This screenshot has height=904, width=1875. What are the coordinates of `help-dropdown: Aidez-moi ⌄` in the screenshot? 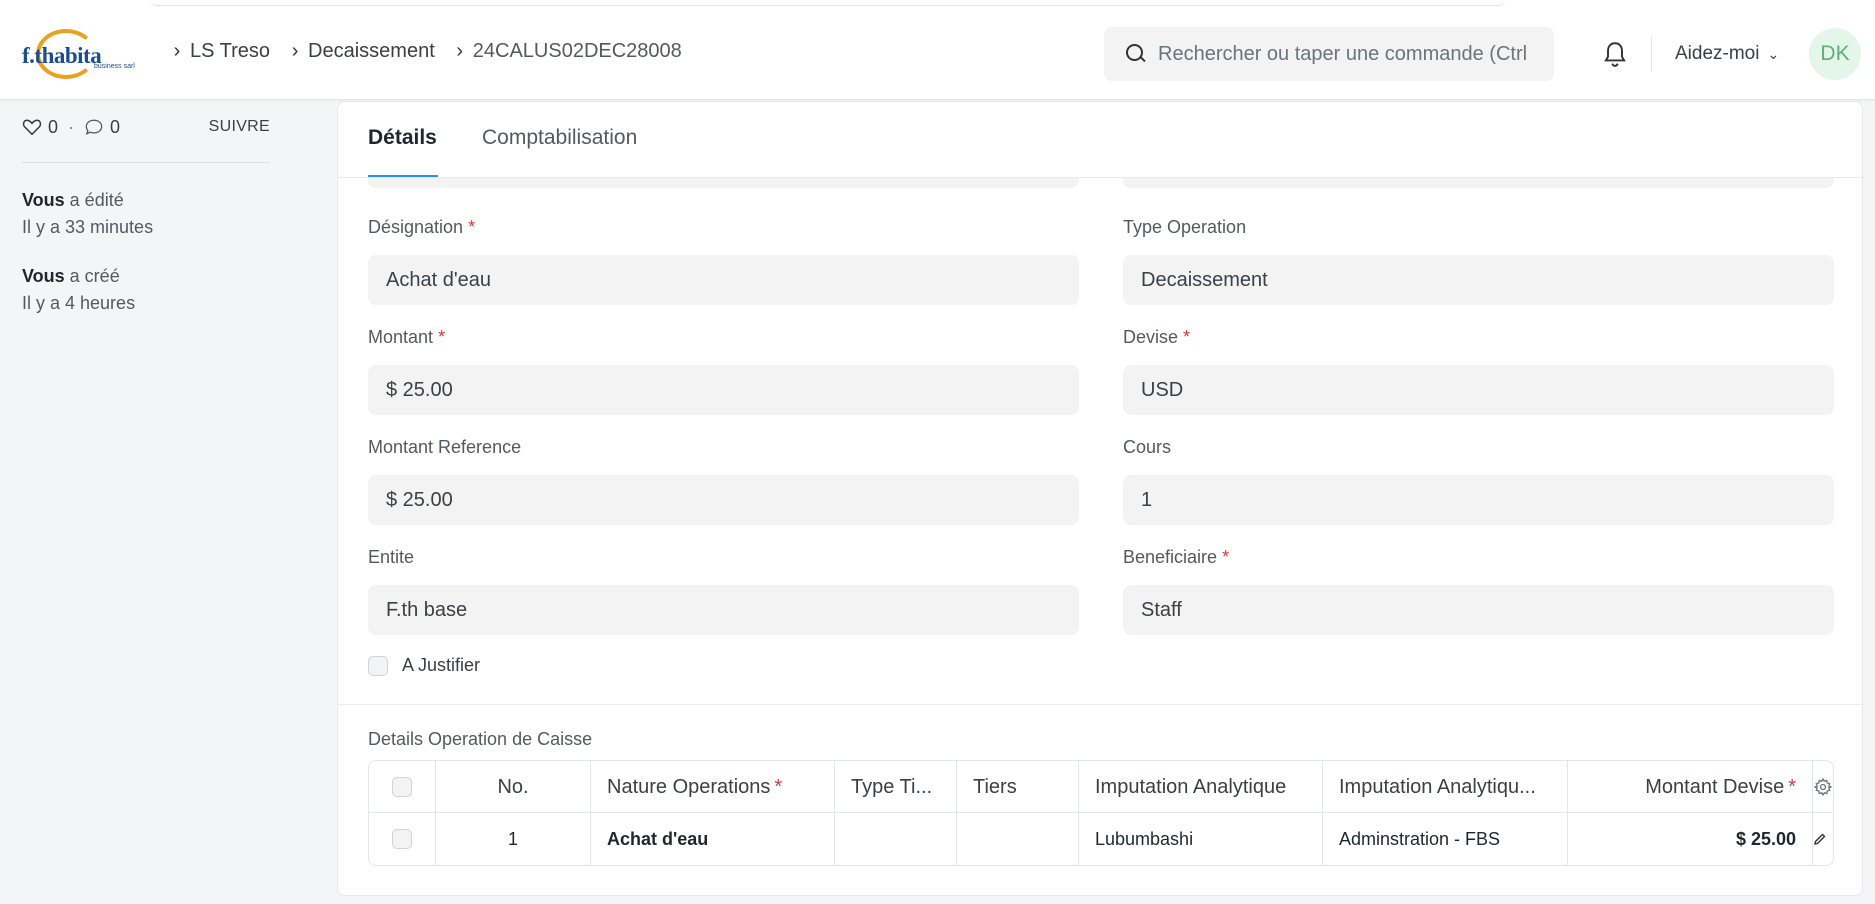 It's located at (1727, 54).